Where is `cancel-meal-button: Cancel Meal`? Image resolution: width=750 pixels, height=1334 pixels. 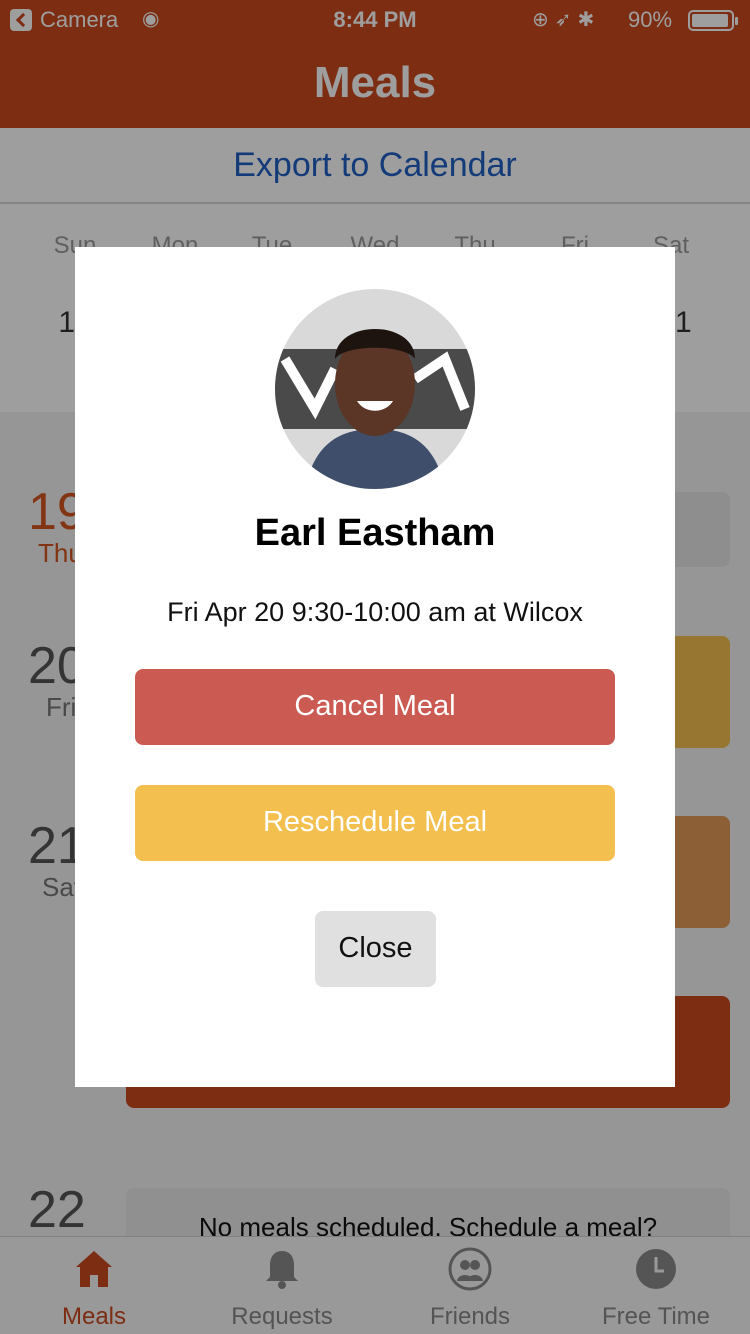 cancel-meal-button: Cancel Meal is located at coordinates (375, 707).